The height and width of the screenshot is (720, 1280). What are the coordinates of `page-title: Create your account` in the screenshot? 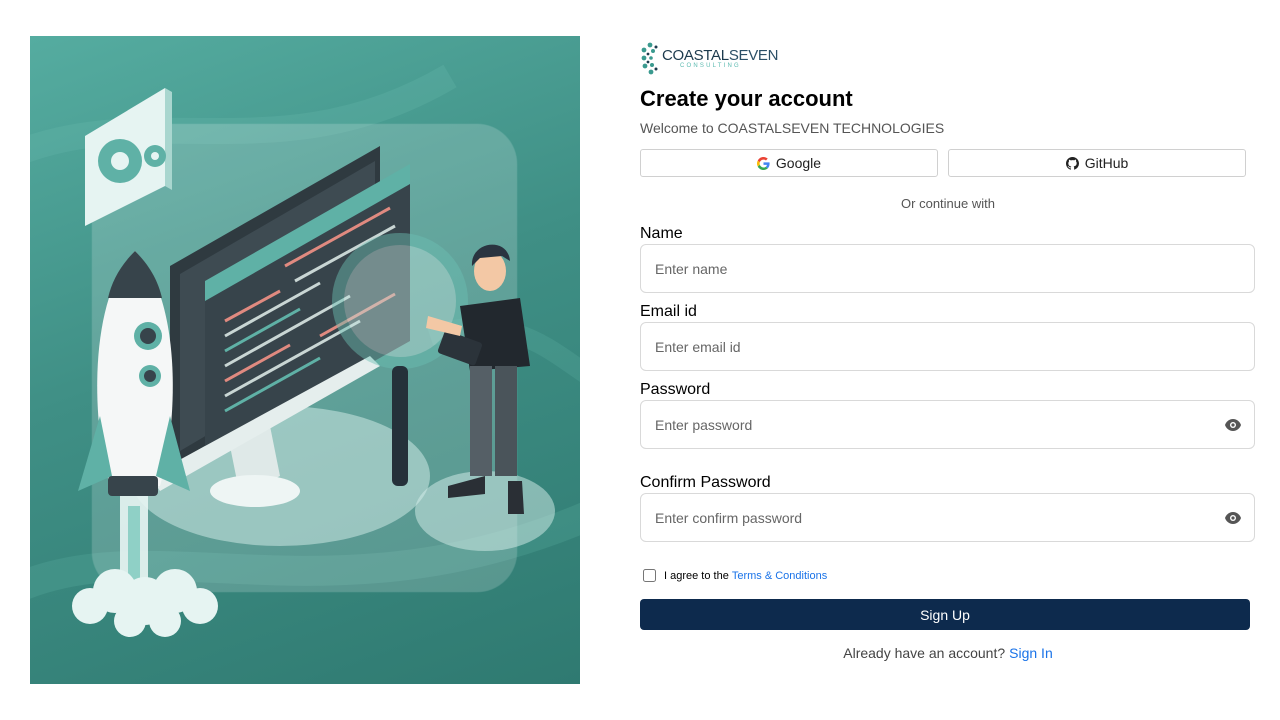 It's located at (746, 98).